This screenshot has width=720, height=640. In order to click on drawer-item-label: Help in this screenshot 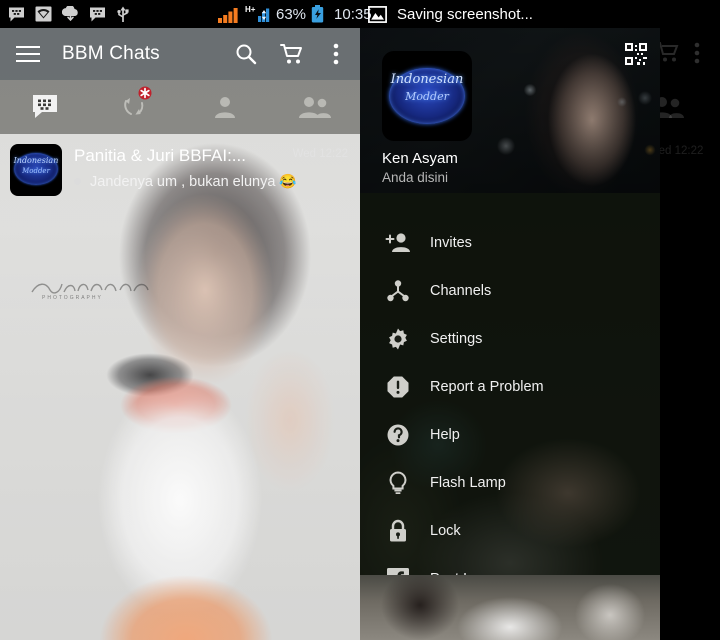, I will do `click(445, 435)`.